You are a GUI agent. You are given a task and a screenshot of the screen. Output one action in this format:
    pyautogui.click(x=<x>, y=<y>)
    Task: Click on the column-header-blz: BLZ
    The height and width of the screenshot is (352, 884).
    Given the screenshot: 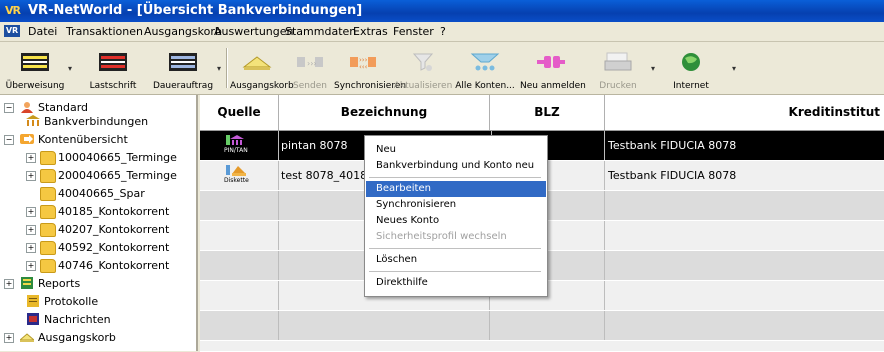 What is the action you would take?
    pyautogui.click(x=547, y=112)
    